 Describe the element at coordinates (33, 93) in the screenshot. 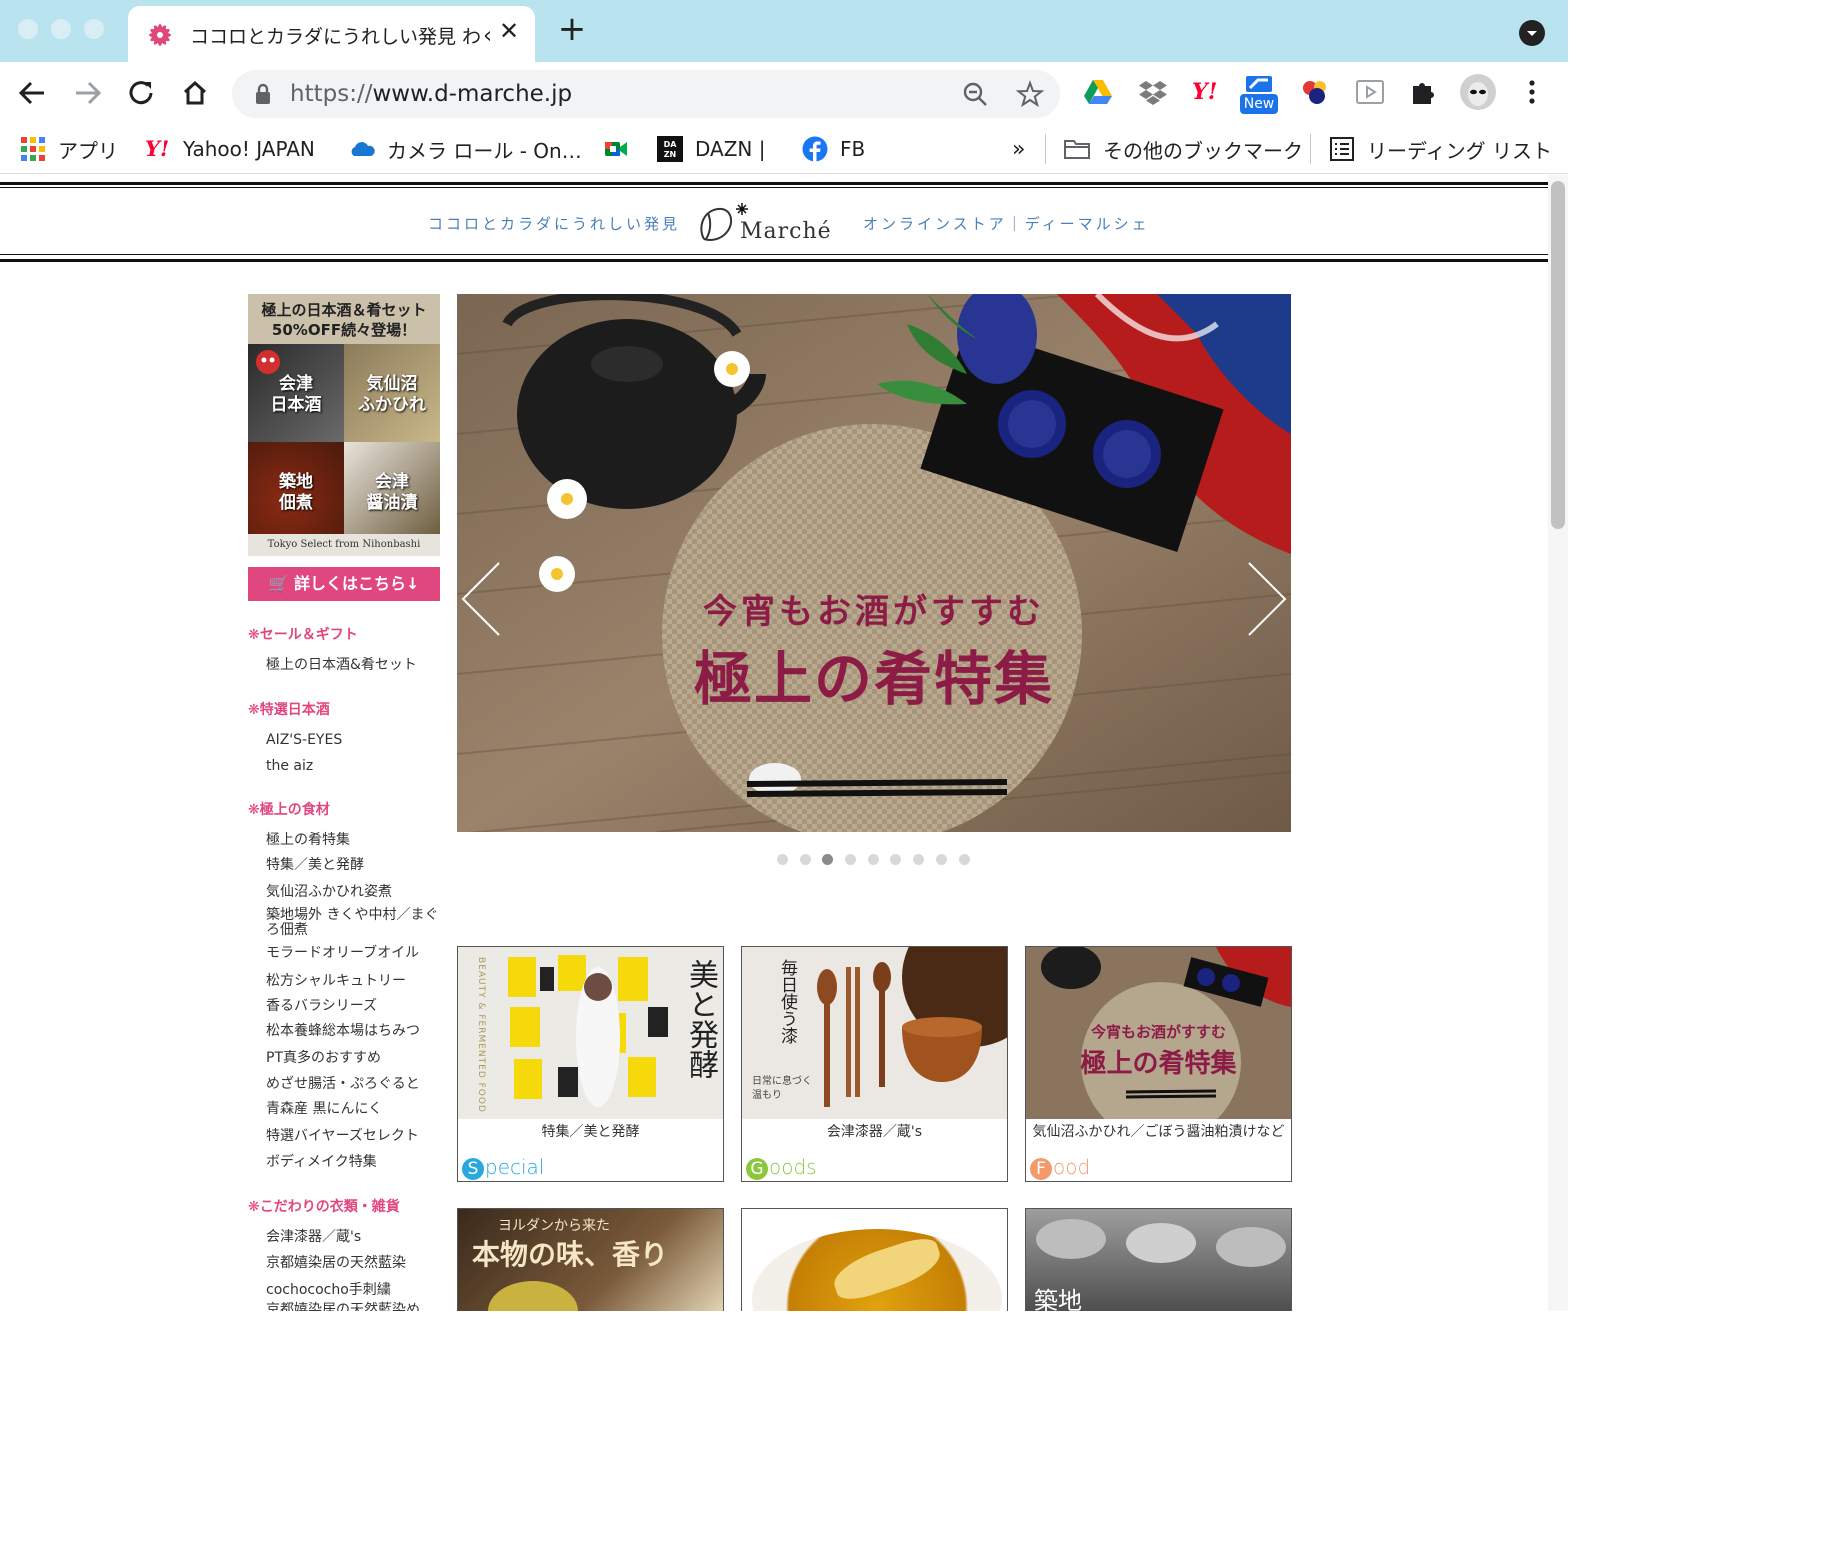

I see `back-arrow-icon` at that location.